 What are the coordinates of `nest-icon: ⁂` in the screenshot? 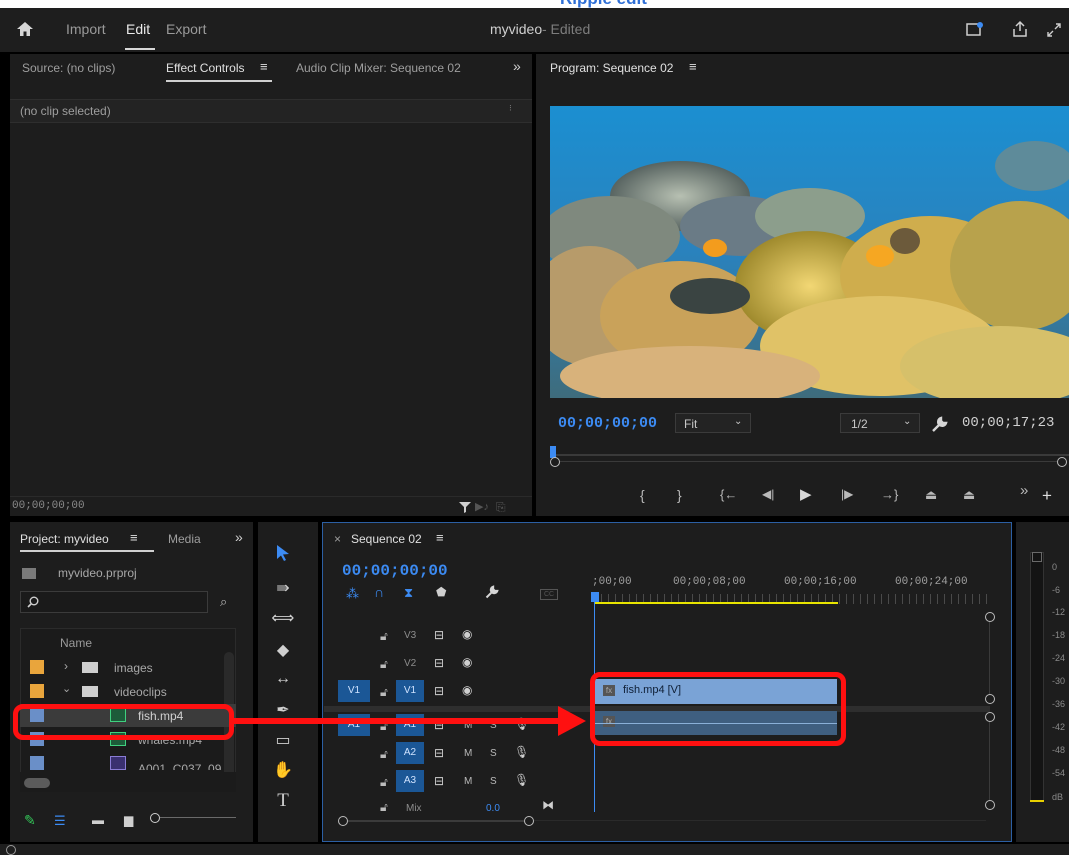 It's located at (352, 594).